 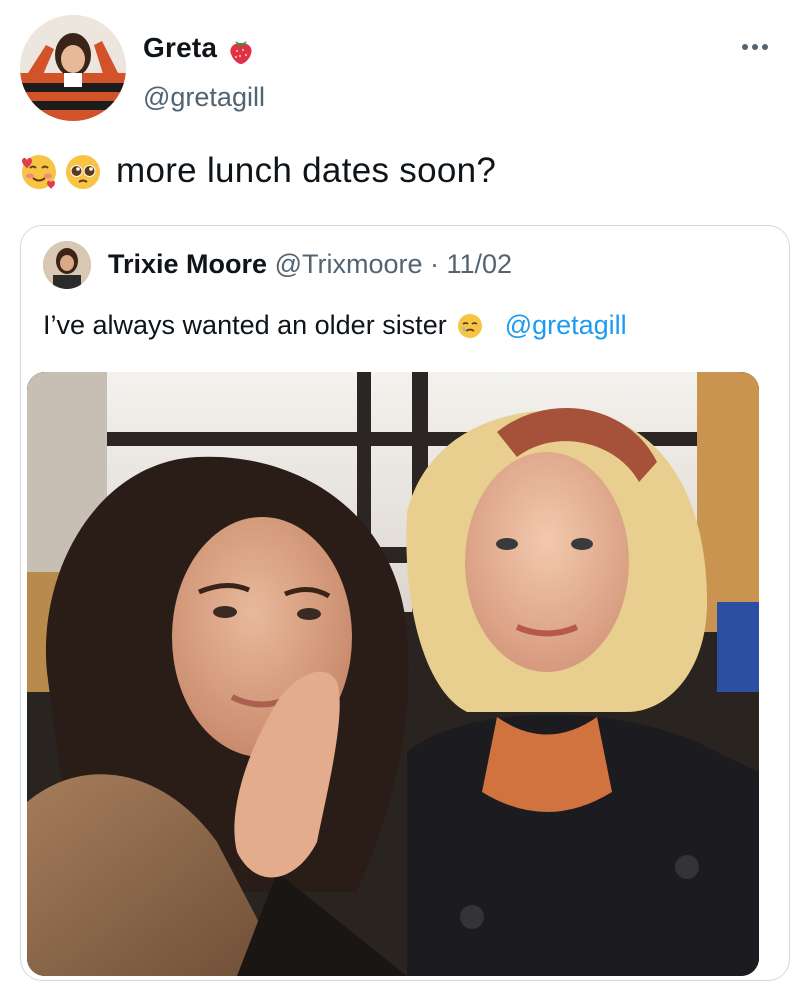 I want to click on quoted-author-name: Trixie Moore, so click(x=187, y=264).